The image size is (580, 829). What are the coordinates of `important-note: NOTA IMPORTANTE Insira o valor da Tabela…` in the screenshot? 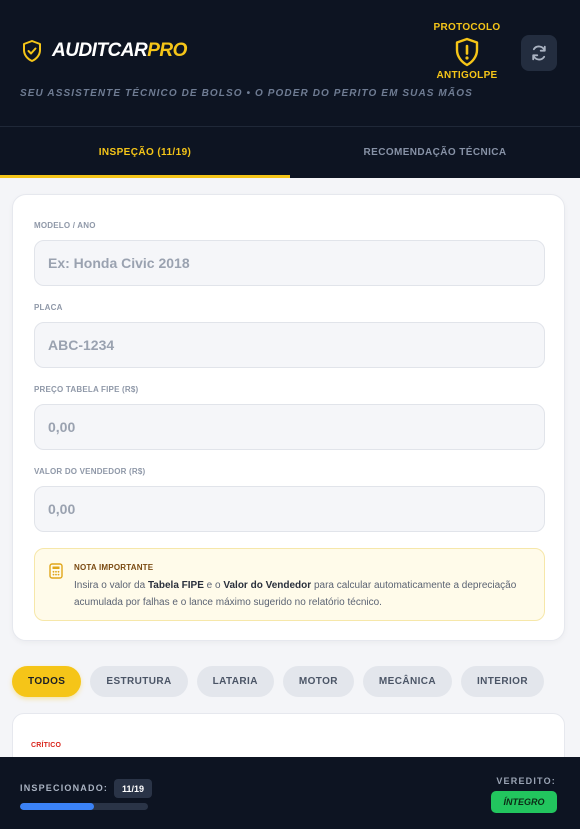 It's located at (289, 584).